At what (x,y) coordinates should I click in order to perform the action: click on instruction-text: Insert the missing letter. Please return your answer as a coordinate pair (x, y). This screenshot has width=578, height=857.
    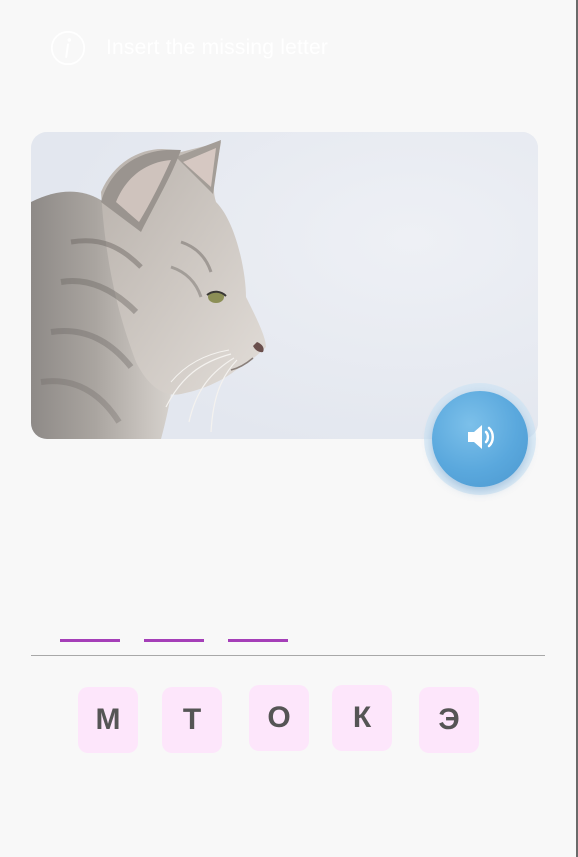
    Looking at the image, I should click on (217, 47).